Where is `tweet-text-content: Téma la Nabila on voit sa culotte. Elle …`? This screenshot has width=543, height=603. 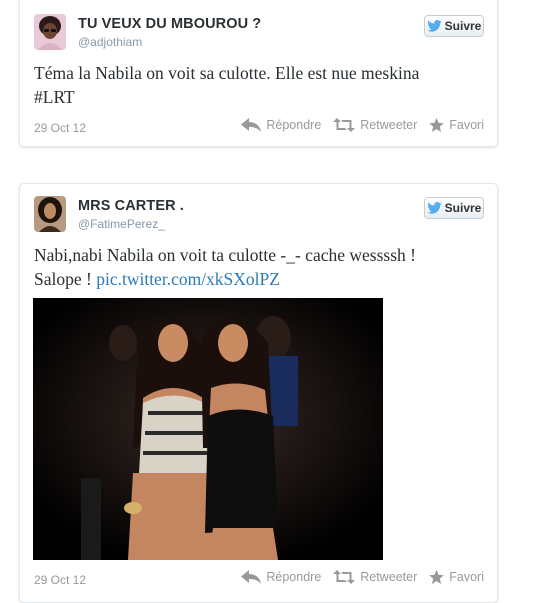 tweet-text-content: Téma la Nabila on voit sa culotte. Elle … is located at coordinates (227, 85).